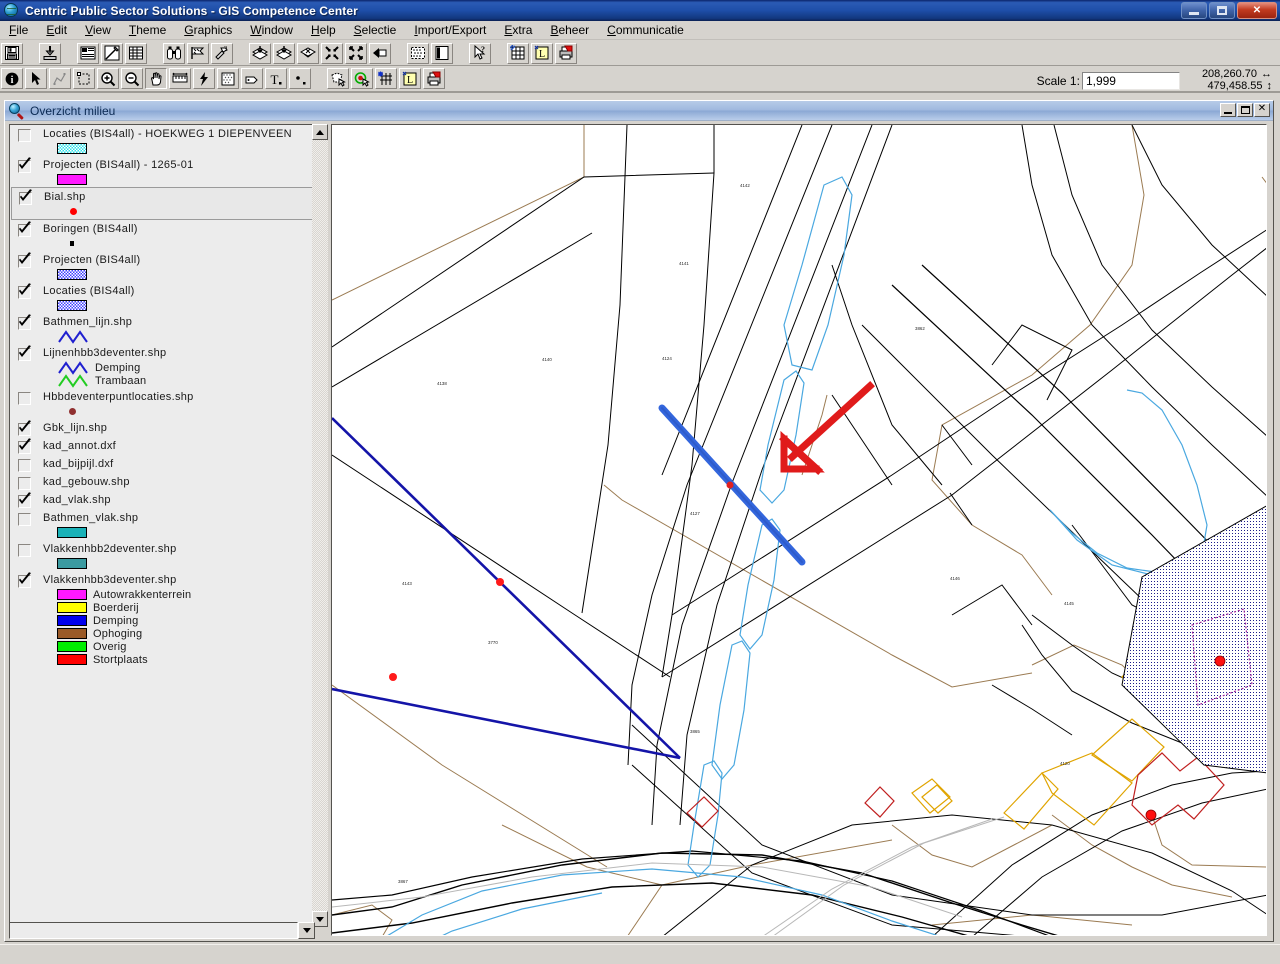  Describe the element at coordinates (222, 53) in the screenshot. I see `query-builder-button: ?` at that location.